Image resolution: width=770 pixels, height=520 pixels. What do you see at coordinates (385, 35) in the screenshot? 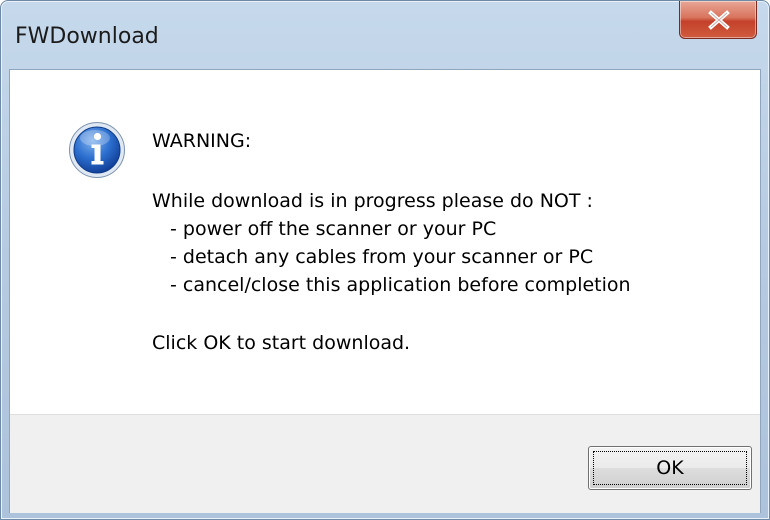
I see `title-bar: FWDownload` at bounding box center [385, 35].